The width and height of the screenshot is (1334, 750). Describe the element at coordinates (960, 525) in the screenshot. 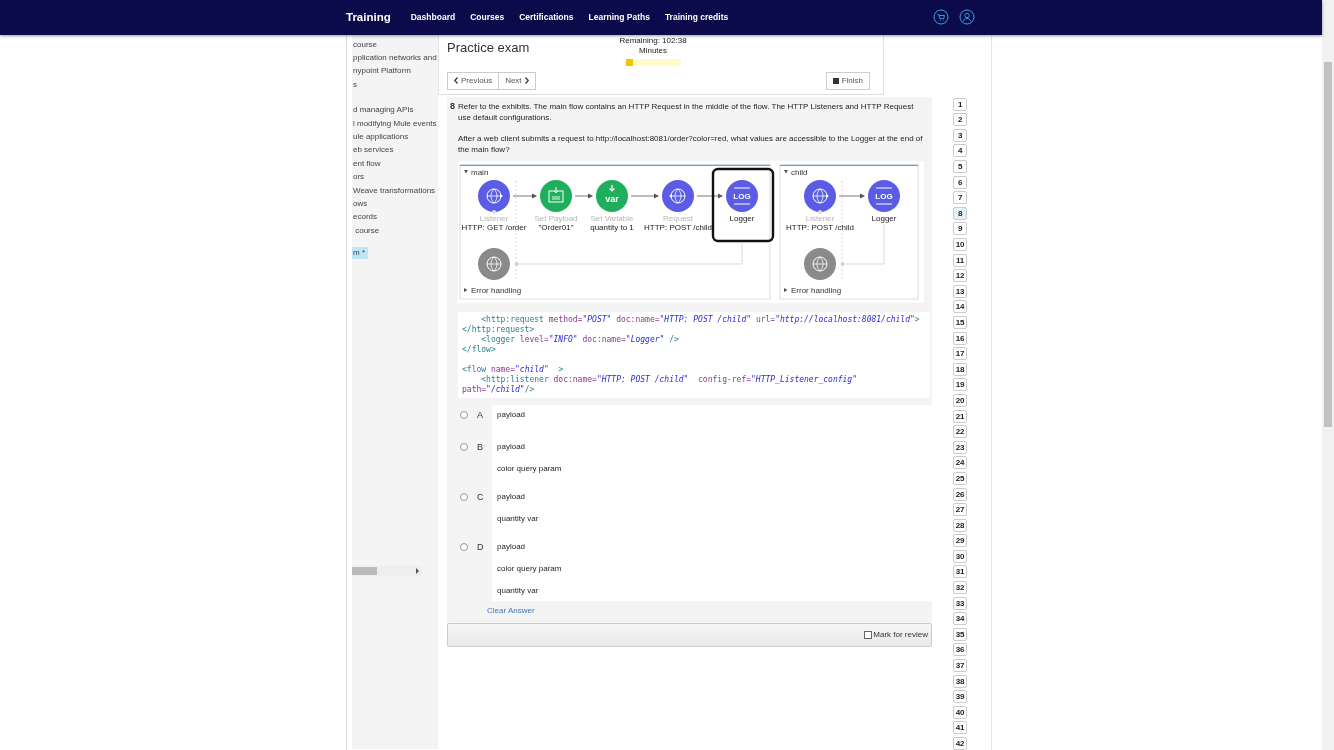

I see `question-number-button: 28` at that location.